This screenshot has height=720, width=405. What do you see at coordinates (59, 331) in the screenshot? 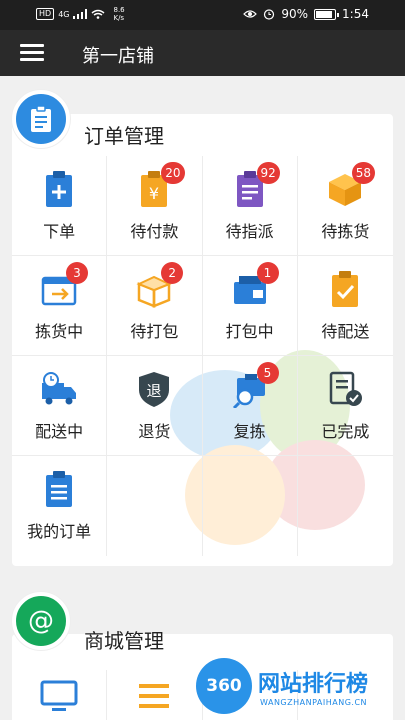
I see `order-item-label: 拣货中` at bounding box center [59, 331].